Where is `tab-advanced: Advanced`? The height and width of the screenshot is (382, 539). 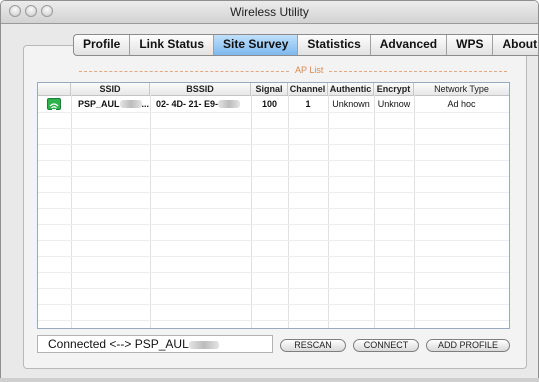 tab-advanced: Advanced is located at coordinates (409, 45).